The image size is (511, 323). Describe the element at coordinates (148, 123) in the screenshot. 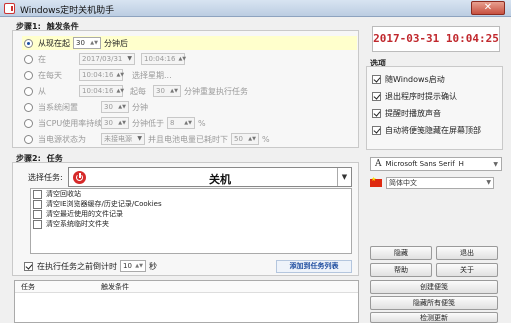

I see `option-mid-text: 分钟低于` at that location.